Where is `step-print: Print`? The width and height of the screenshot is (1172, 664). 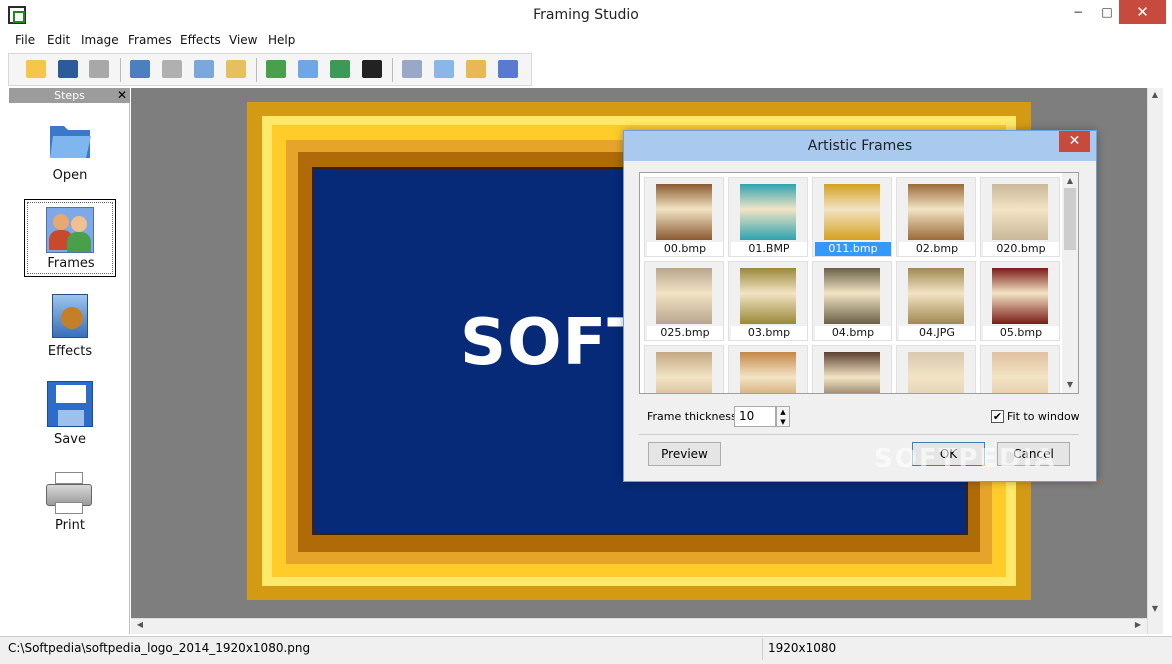 step-print: Print is located at coordinates (70, 502).